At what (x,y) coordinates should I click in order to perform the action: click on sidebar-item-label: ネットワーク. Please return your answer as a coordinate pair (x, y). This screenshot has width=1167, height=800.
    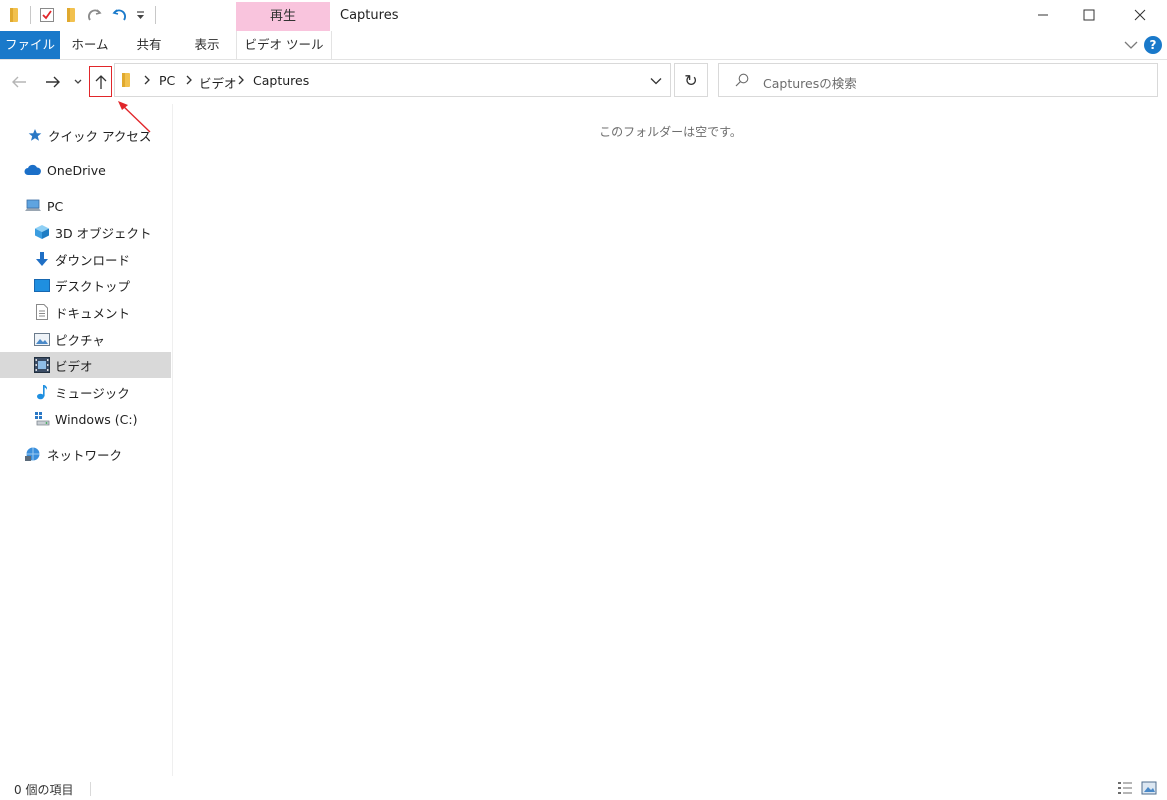
    Looking at the image, I should click on (85, 455).